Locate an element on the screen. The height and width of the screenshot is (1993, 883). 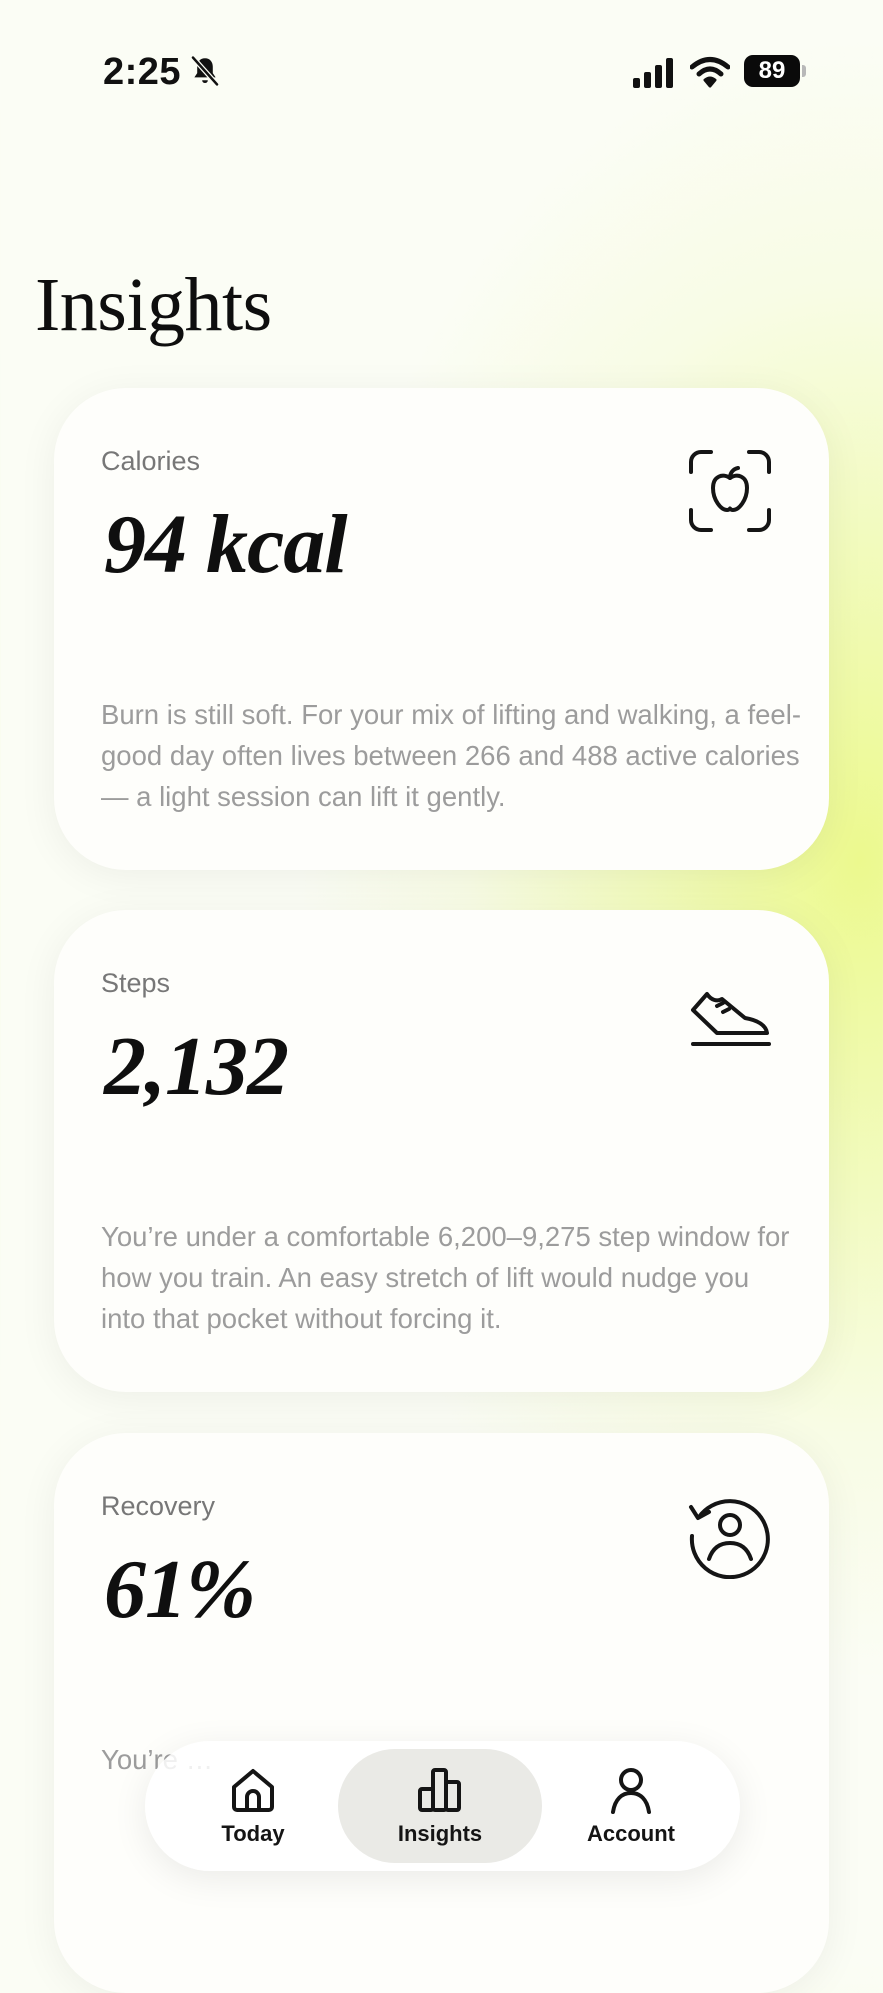
sneaker-icon is located at coordinates (731, 1019).